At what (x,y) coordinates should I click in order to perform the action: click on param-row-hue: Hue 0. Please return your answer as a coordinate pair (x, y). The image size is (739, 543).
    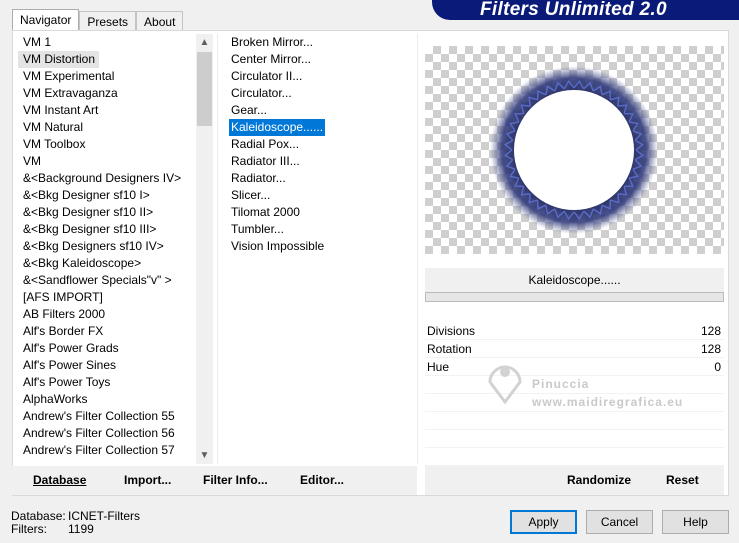
    Looking at the image, I should click on (574, 367).